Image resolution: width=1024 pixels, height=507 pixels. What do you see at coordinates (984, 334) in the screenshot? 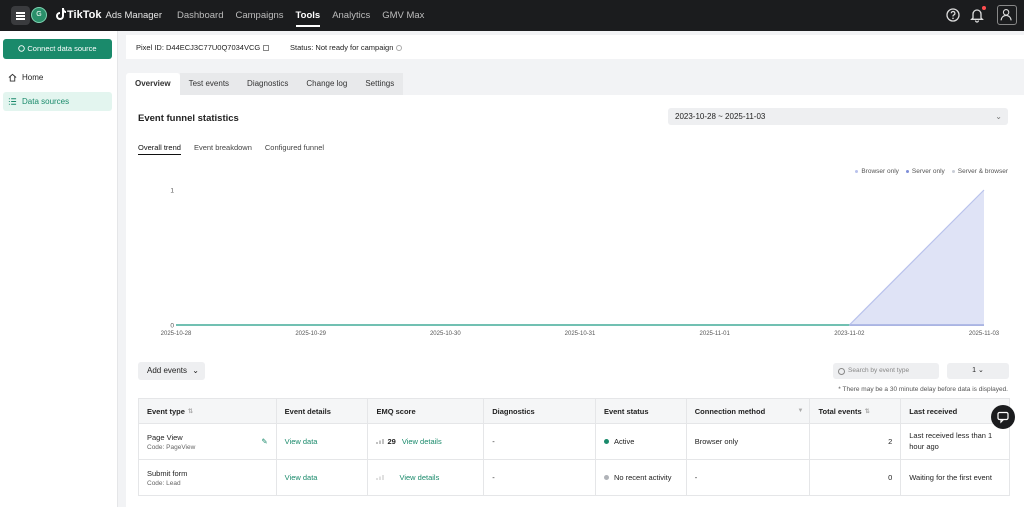
I see `x-tick-label: 2025-11-03` at bounding box center [984, 334].